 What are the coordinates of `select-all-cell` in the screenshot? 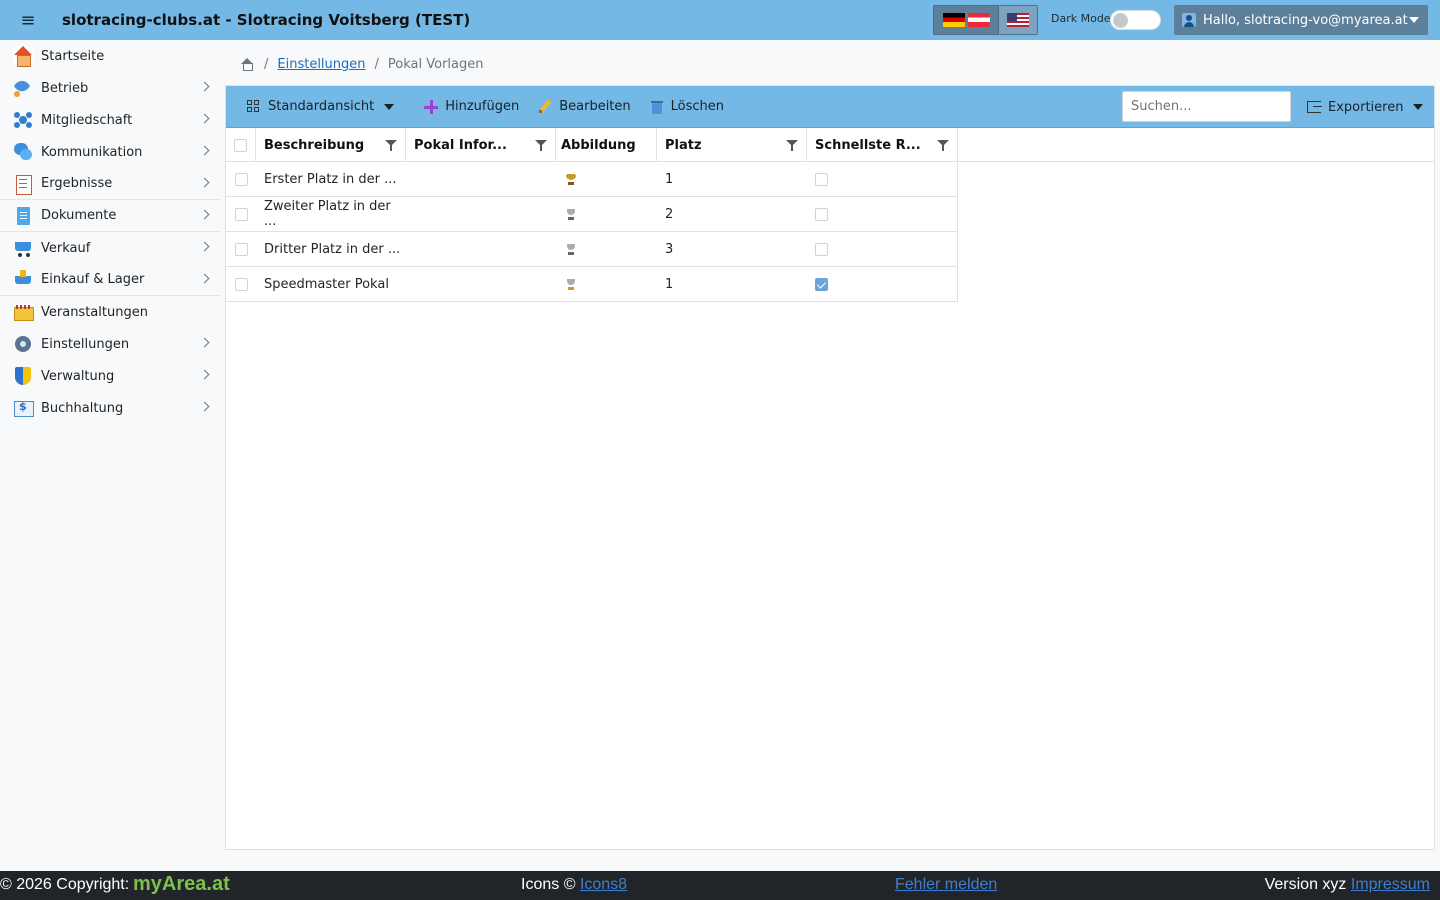 It's located at (241, 145).